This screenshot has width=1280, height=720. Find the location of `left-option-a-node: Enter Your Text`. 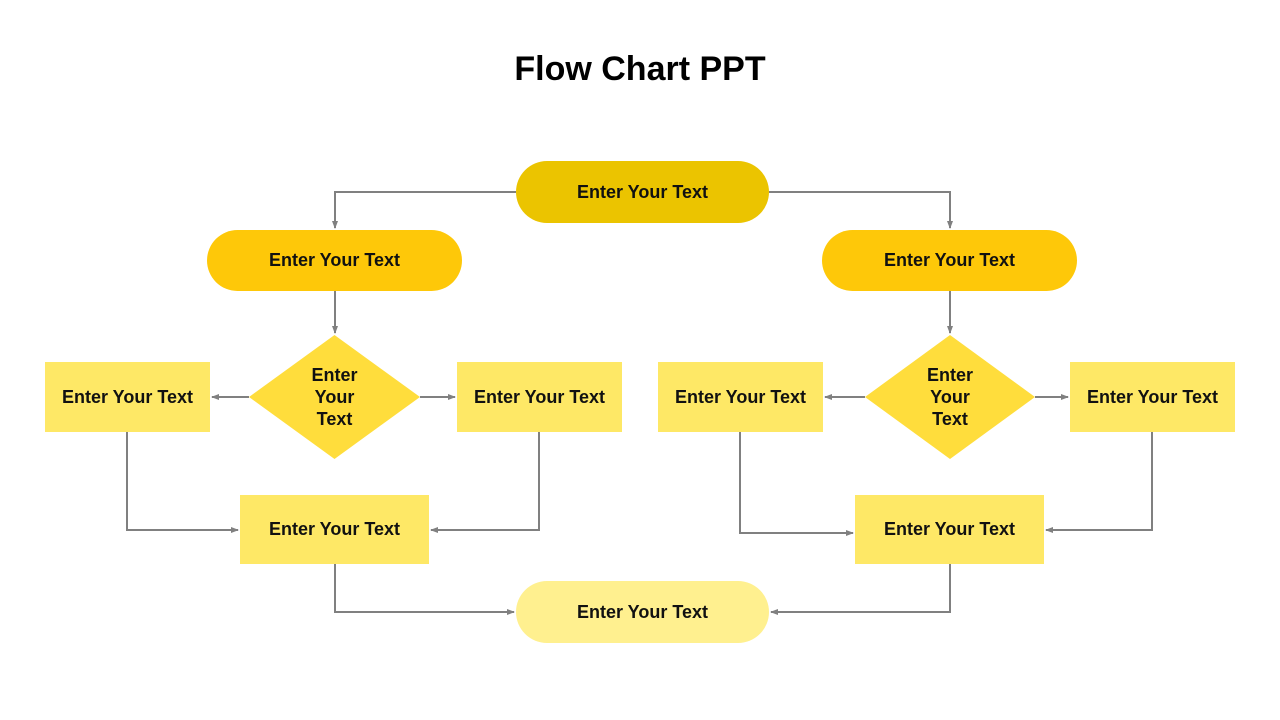

left-option-a-node: Enter Your Text is located at coordinates (127, 397).